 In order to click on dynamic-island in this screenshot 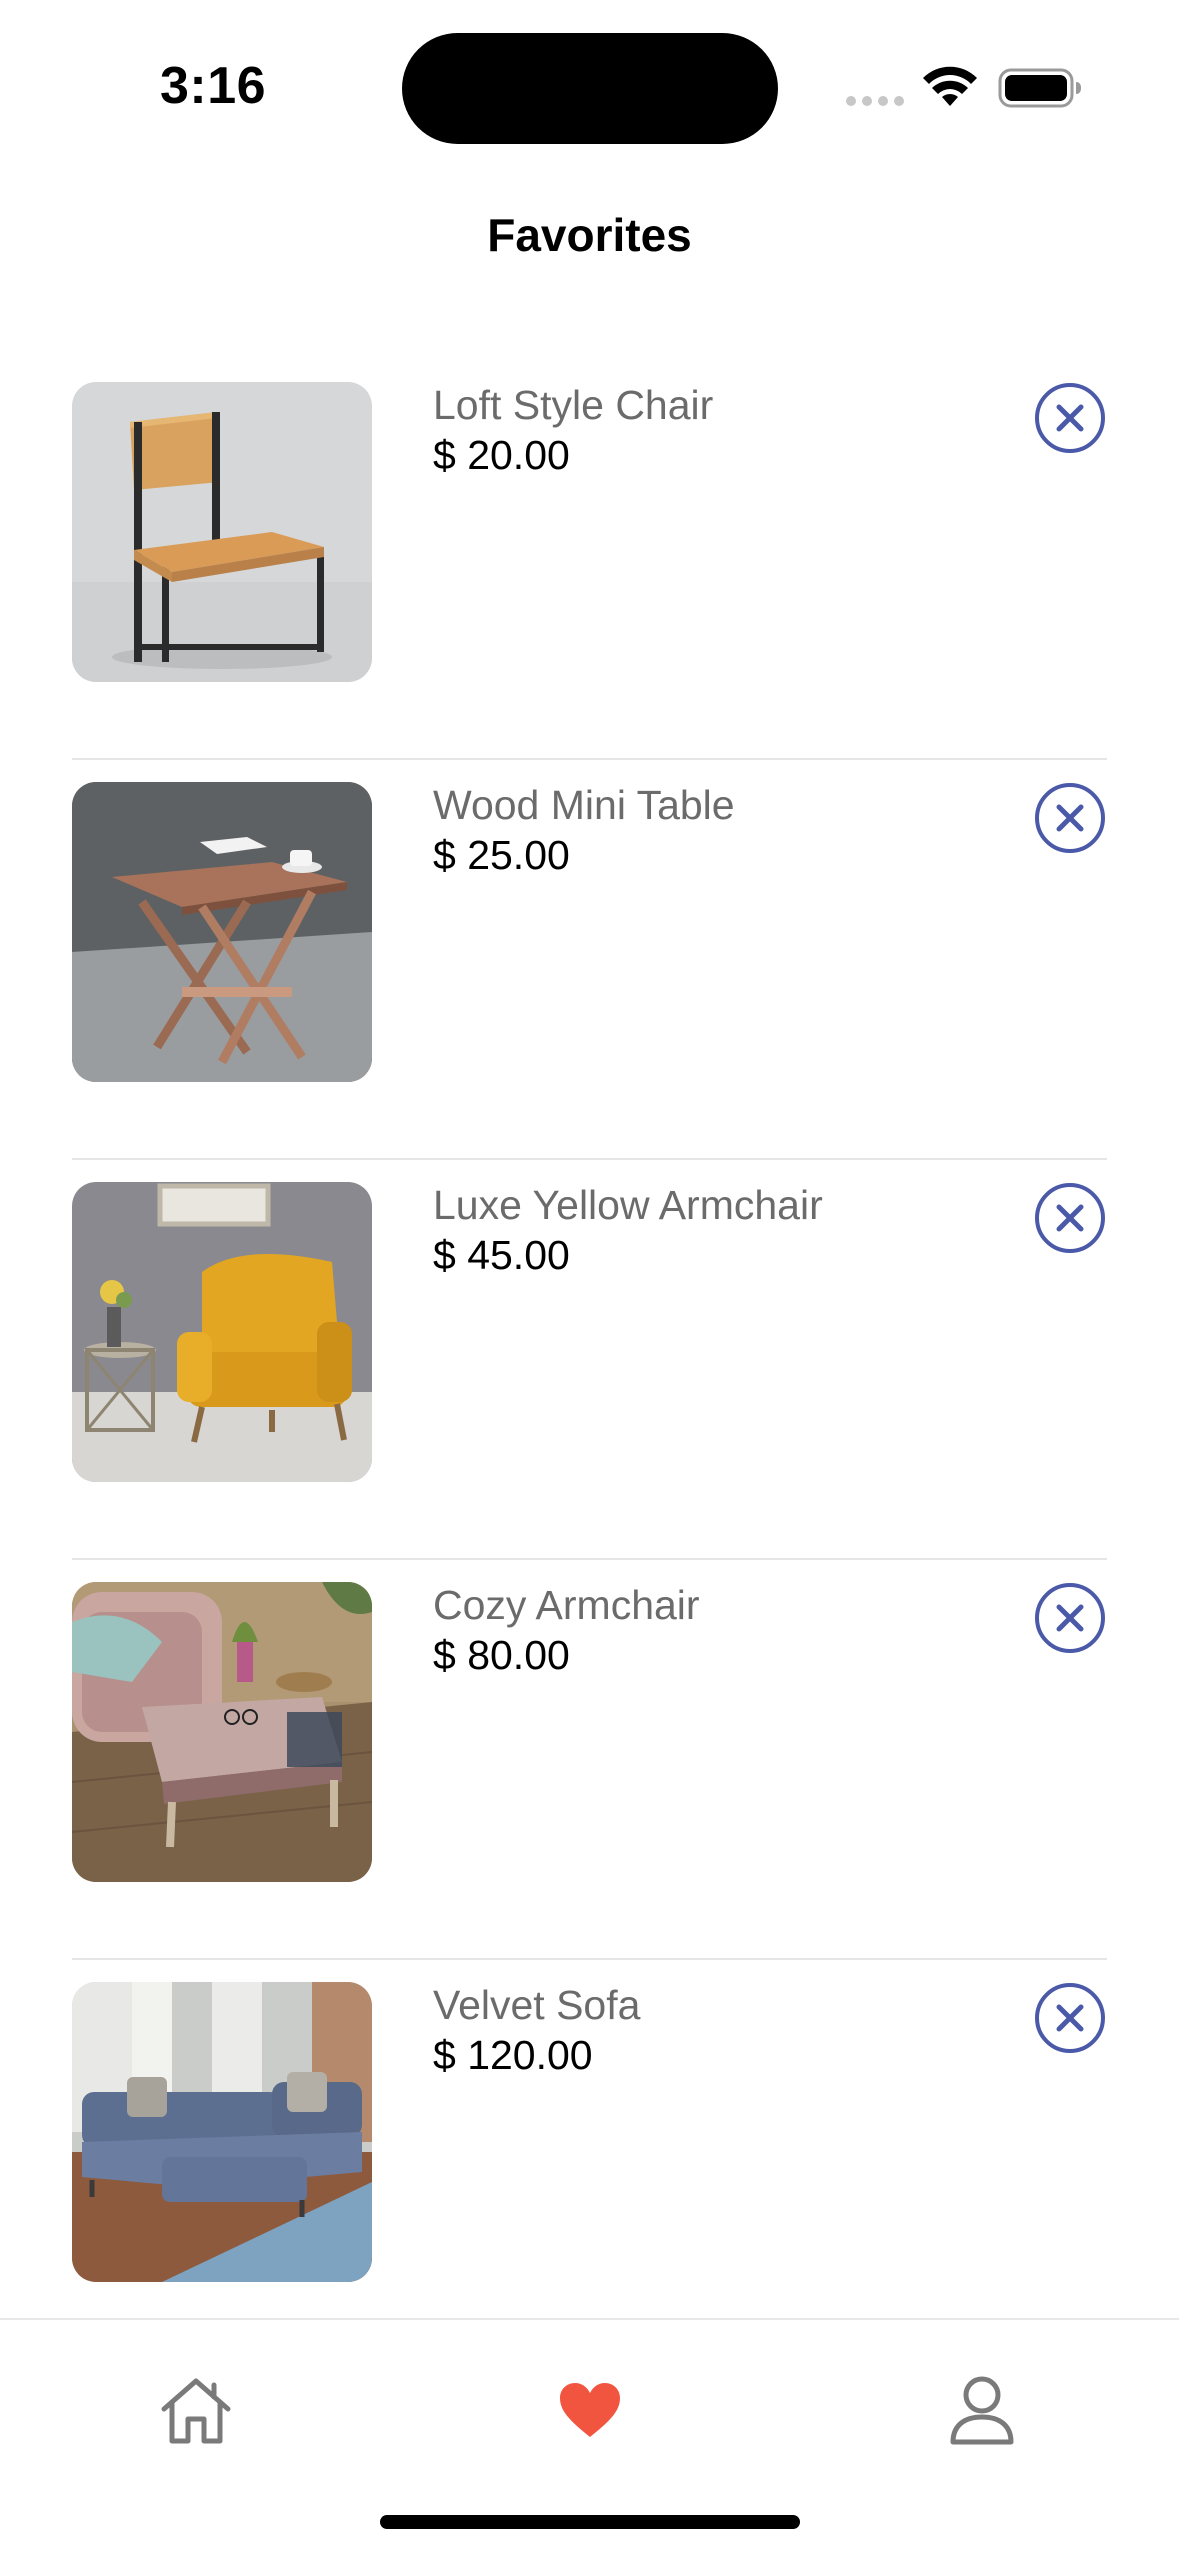, I will do `click(590, 88)`.